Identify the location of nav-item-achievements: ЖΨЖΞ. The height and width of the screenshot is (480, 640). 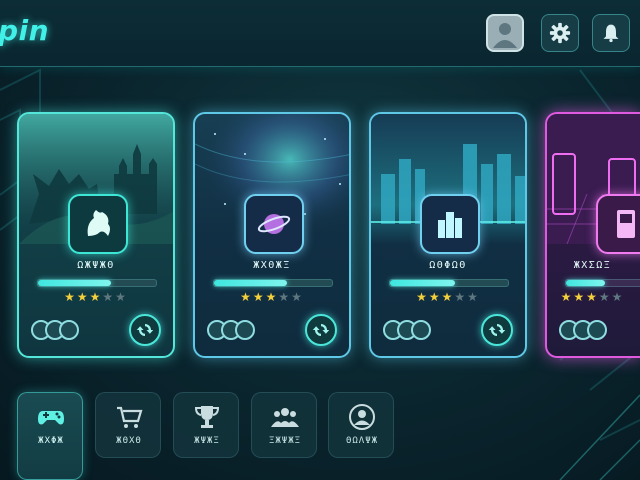
(206, 425).